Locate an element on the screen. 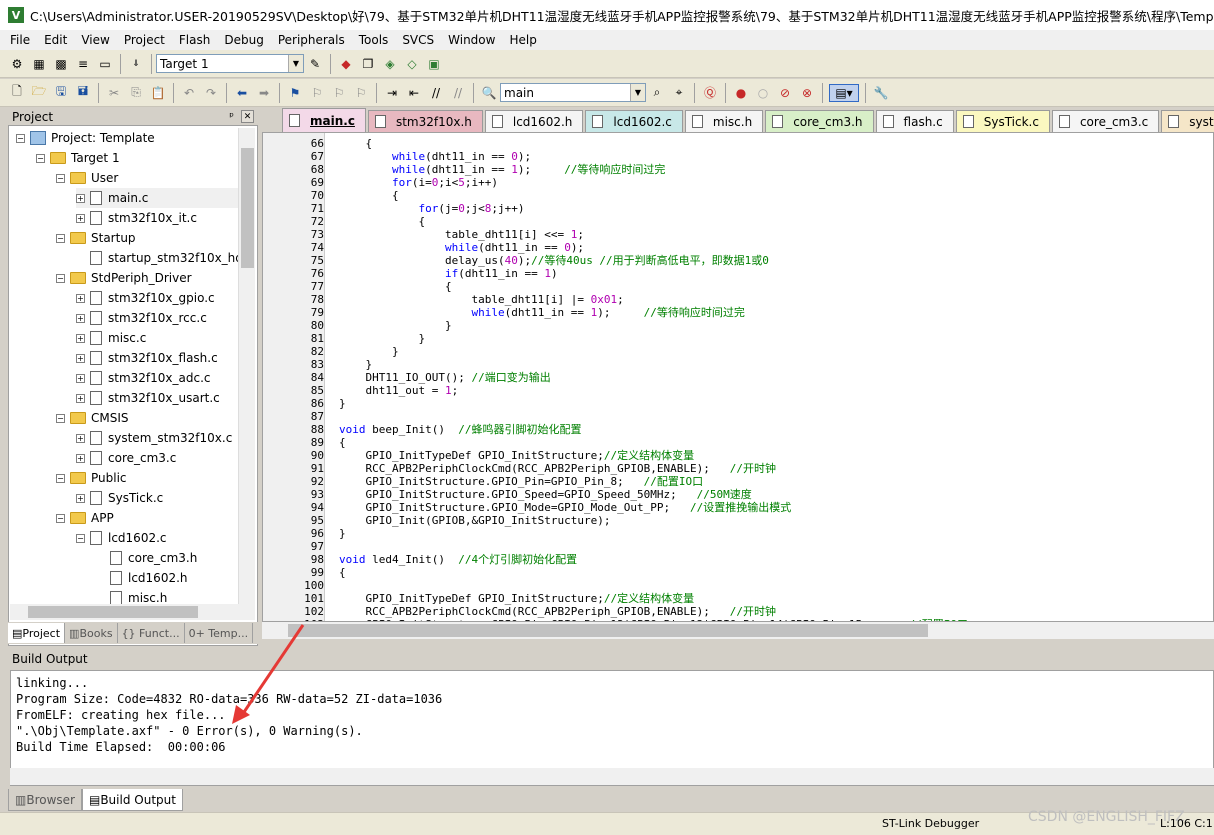 This screenshot has width=1214, height=835. tree-item: startup_stm32f10x_hd.s is located at coordinates (157, 258).